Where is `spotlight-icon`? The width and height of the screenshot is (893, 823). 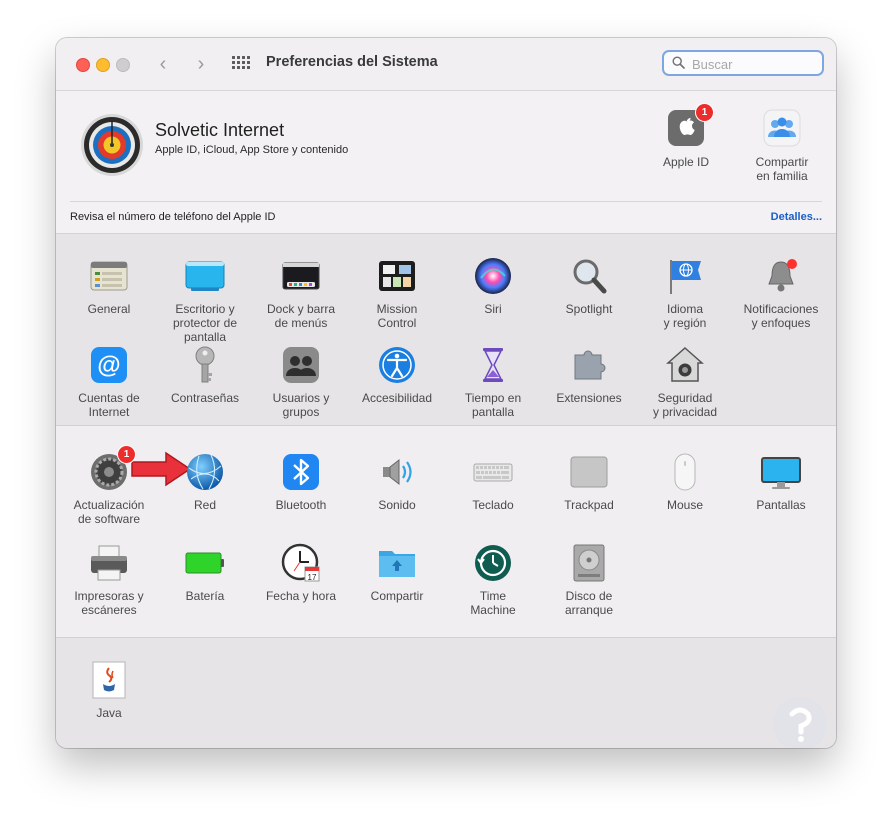 spotlight-icon is located at coordinates (589, 276).